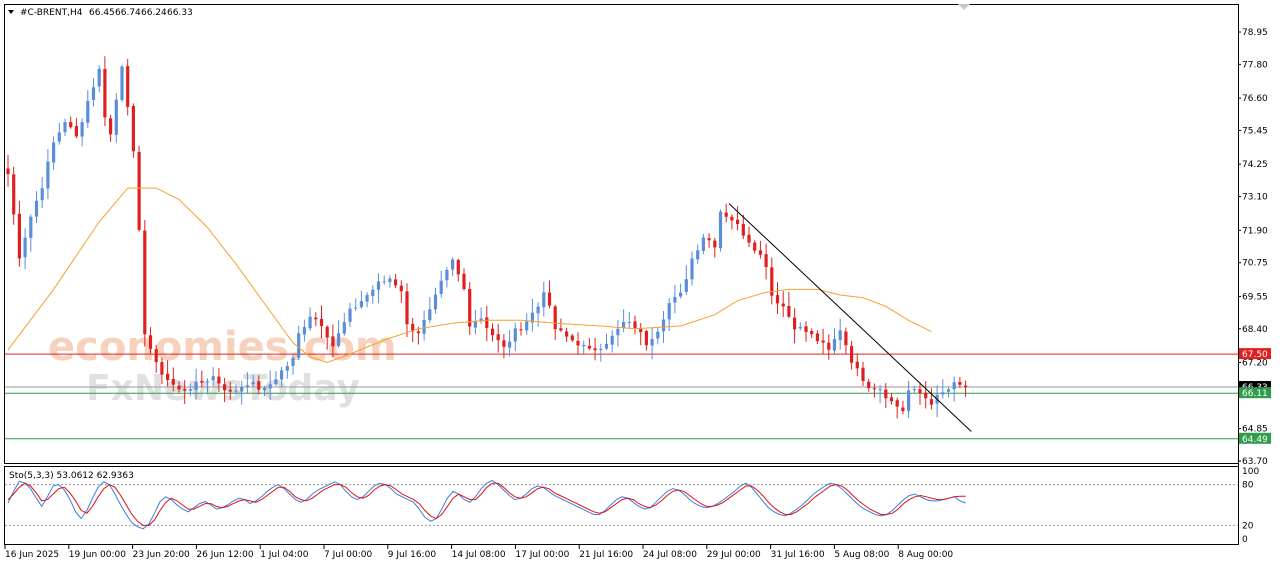 This screenshot has height=567, width=1280. What do you see at coordinates (964, 7) in the screenshot?
I see `chart-shift-marker-icon` at bounding box center [964, 7].